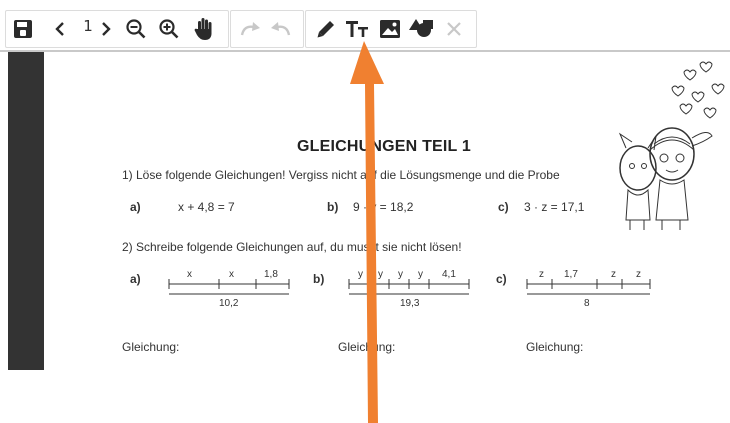 The image size is (730, 423). What do you see at coordinates (410, 303) in the screenshot?
I see `diagram-b-total: 19,3` at bounding box center [410, 303].